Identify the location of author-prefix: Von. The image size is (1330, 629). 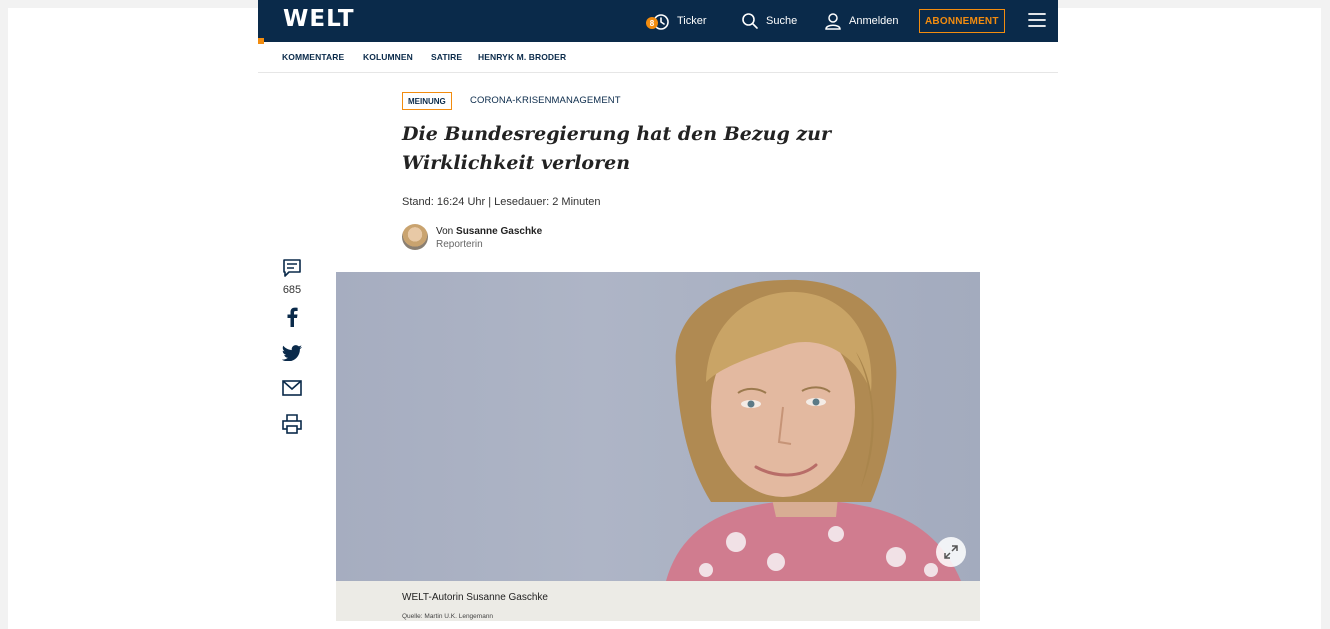
(445, 231).